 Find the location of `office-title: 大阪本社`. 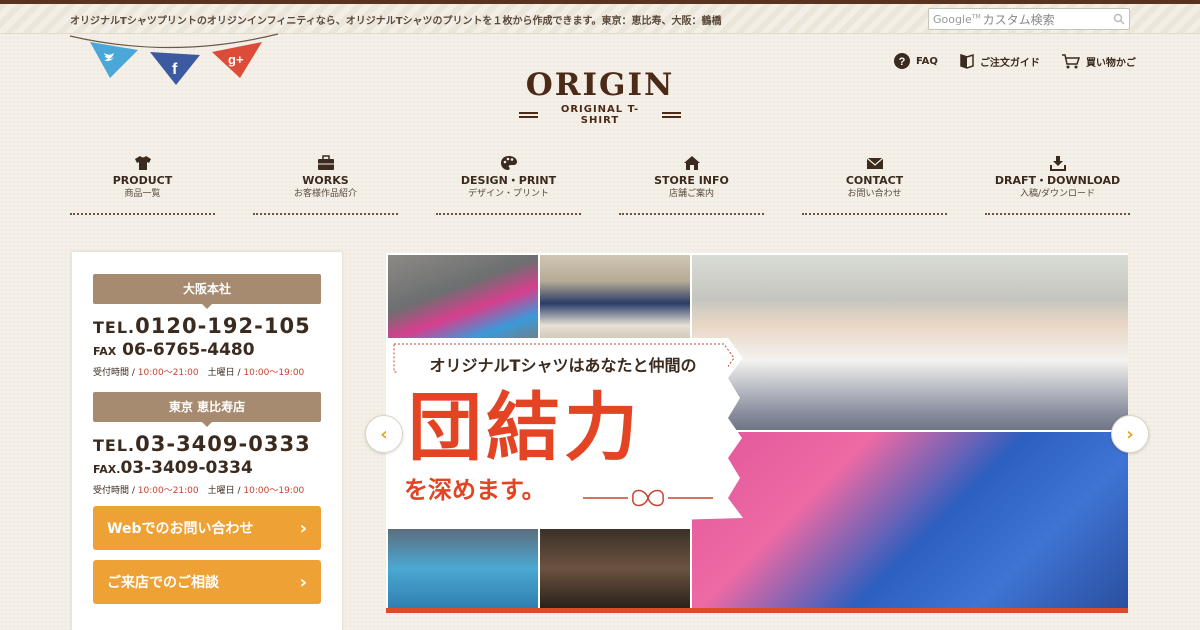

office-title: 大阪本社 is located at coordinates (207, 291).